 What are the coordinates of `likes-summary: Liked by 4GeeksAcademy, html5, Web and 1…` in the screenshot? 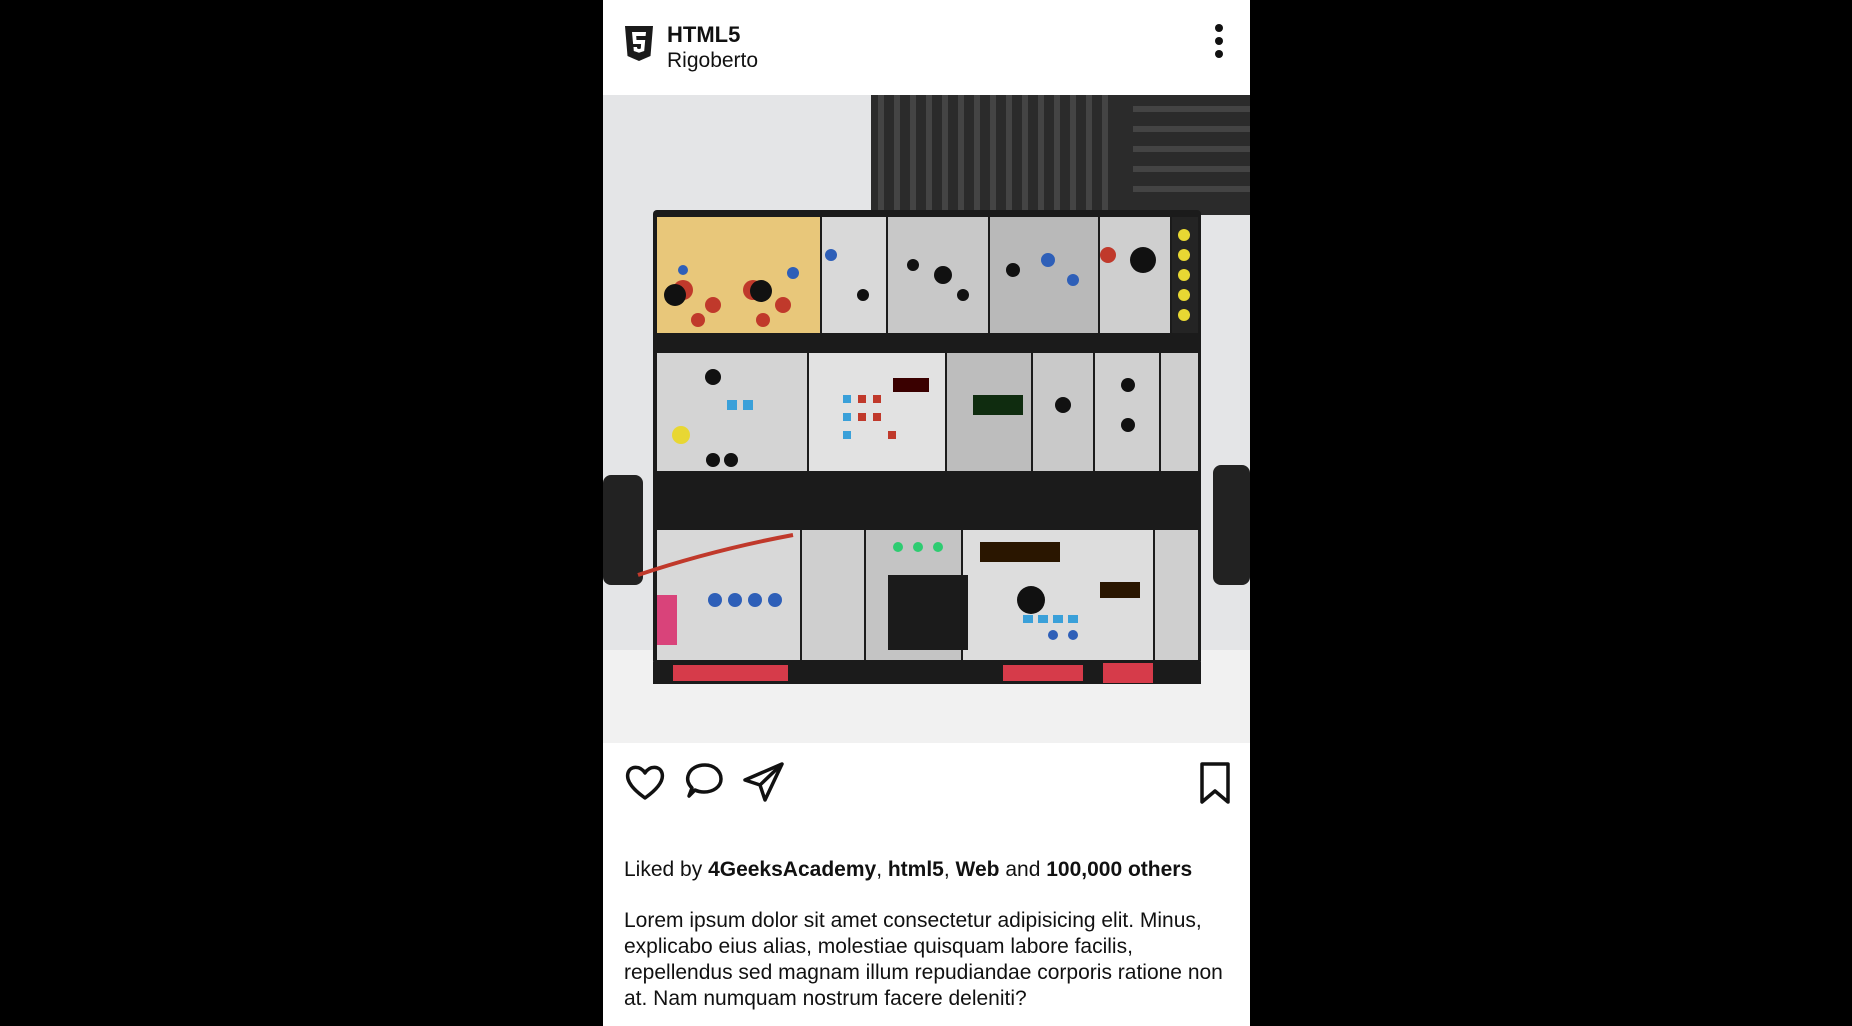 It's located at (908, 869).